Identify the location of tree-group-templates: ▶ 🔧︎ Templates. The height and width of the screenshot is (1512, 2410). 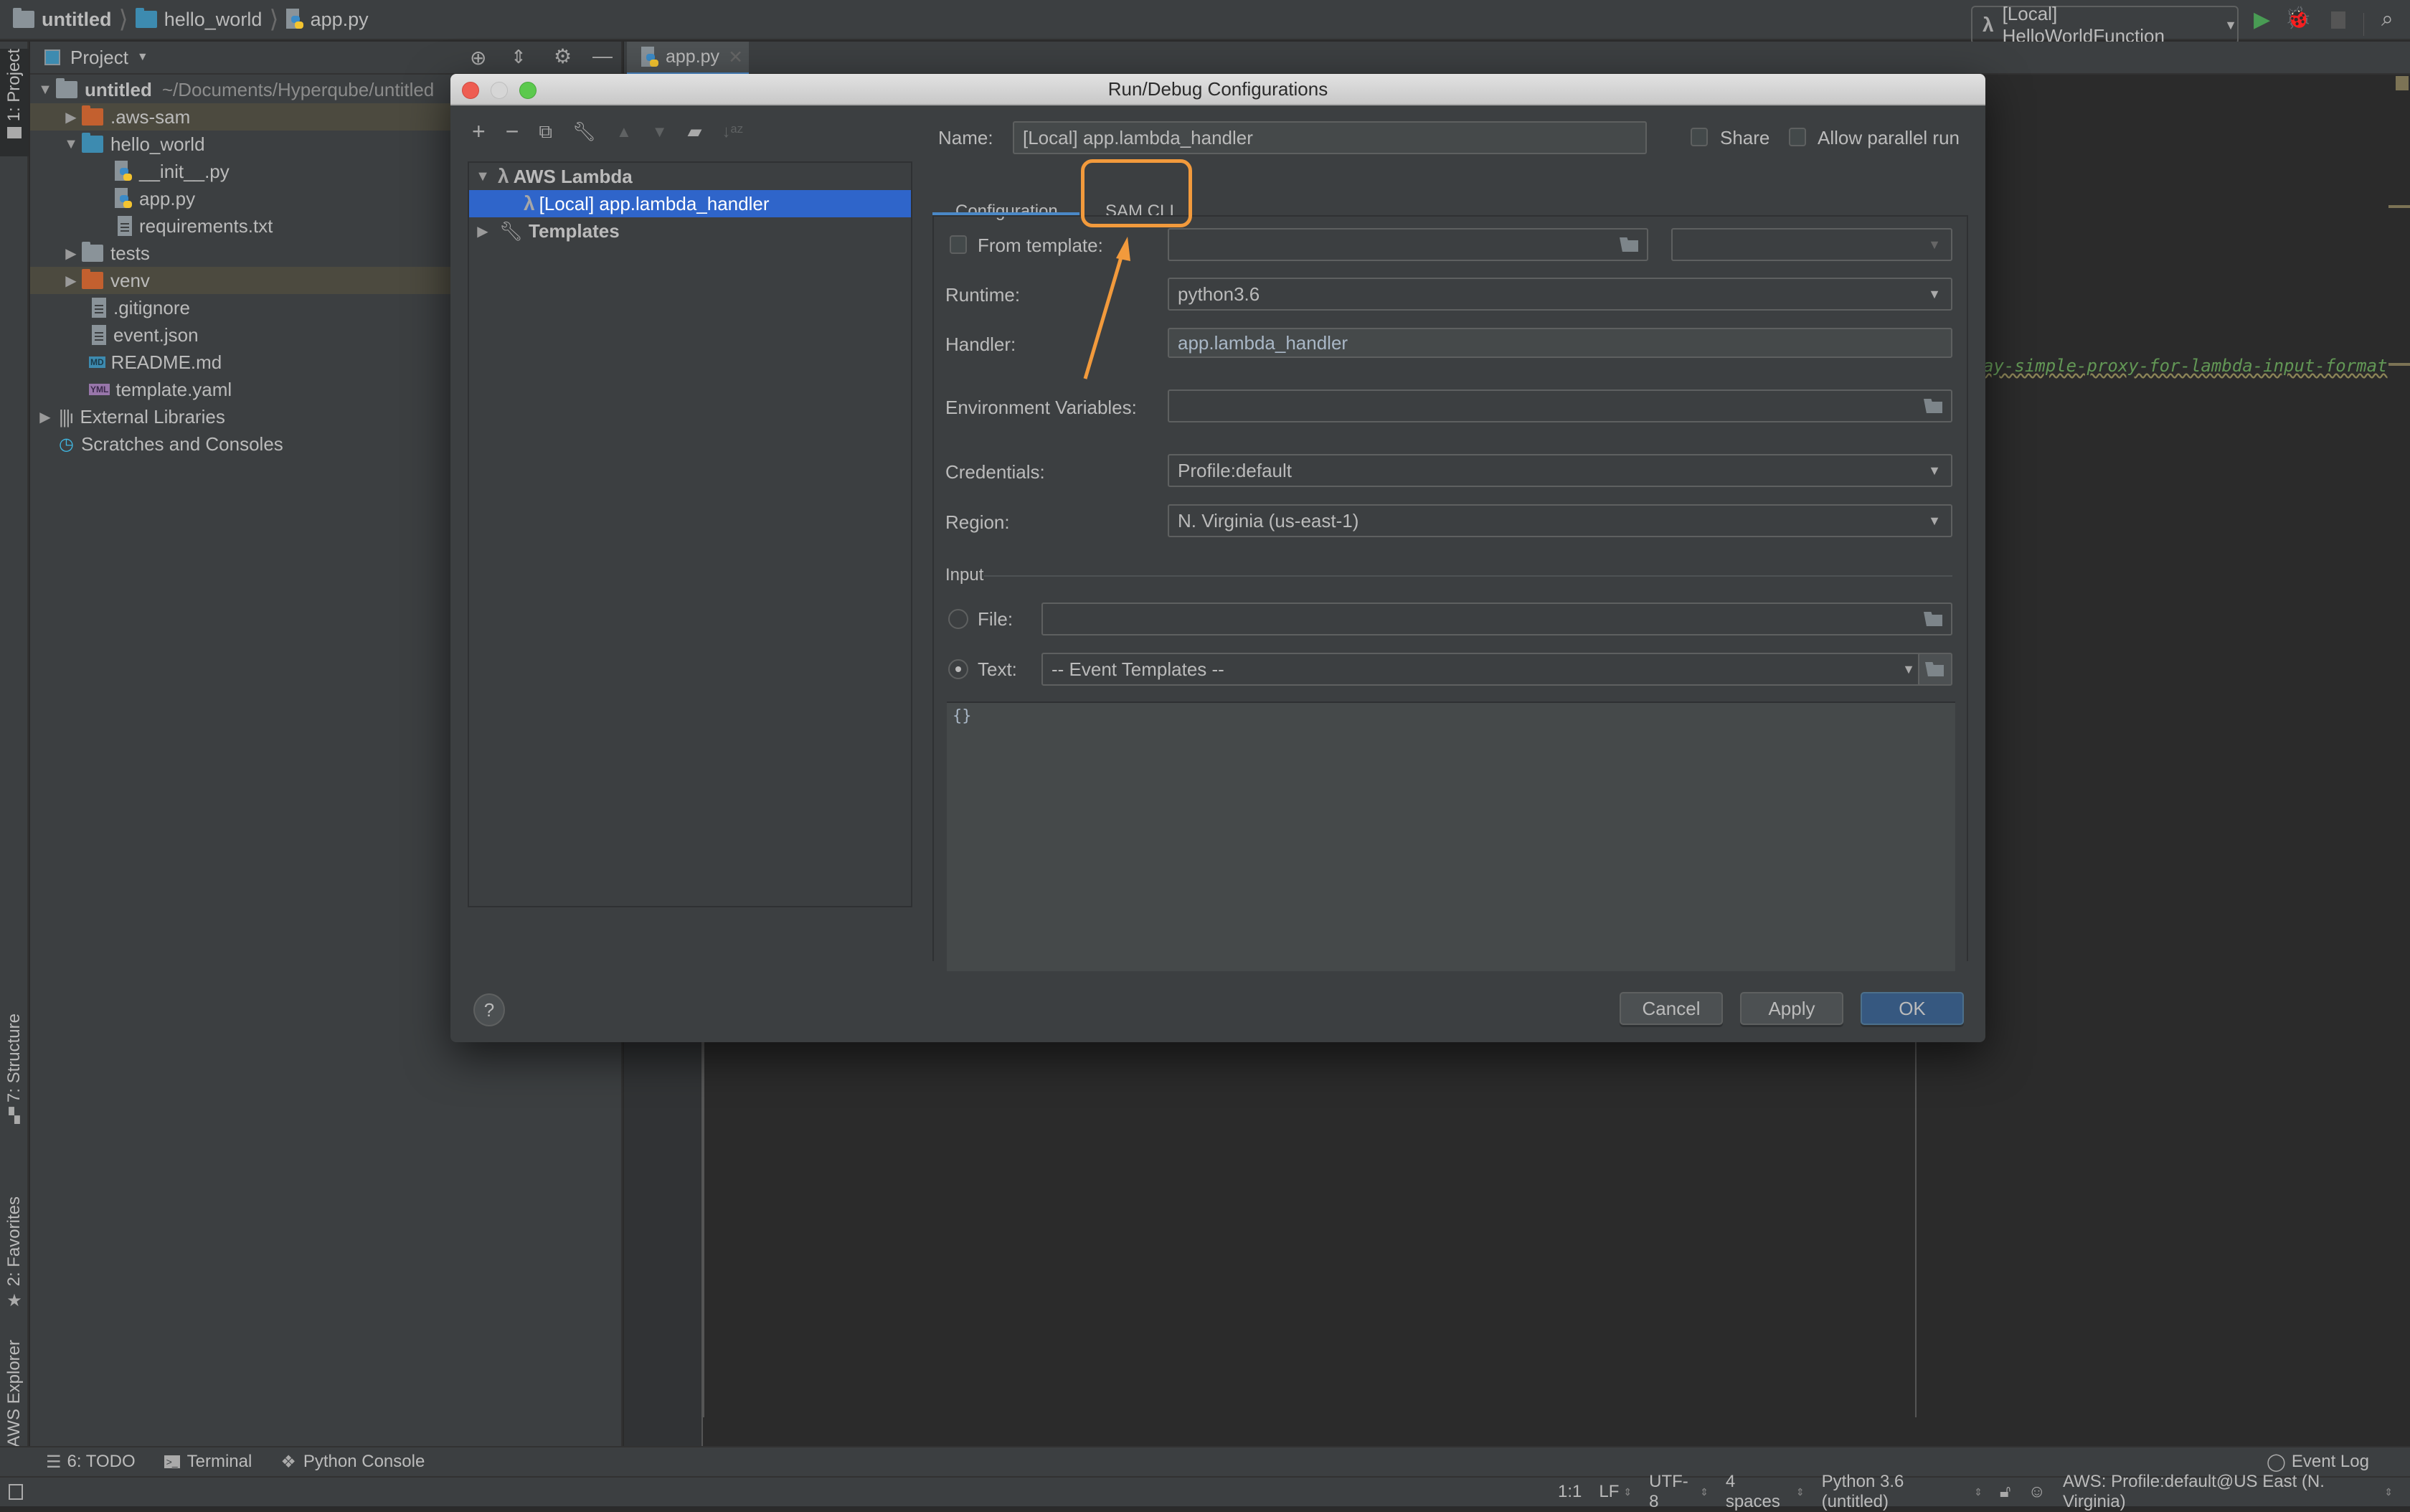
(690, 231).